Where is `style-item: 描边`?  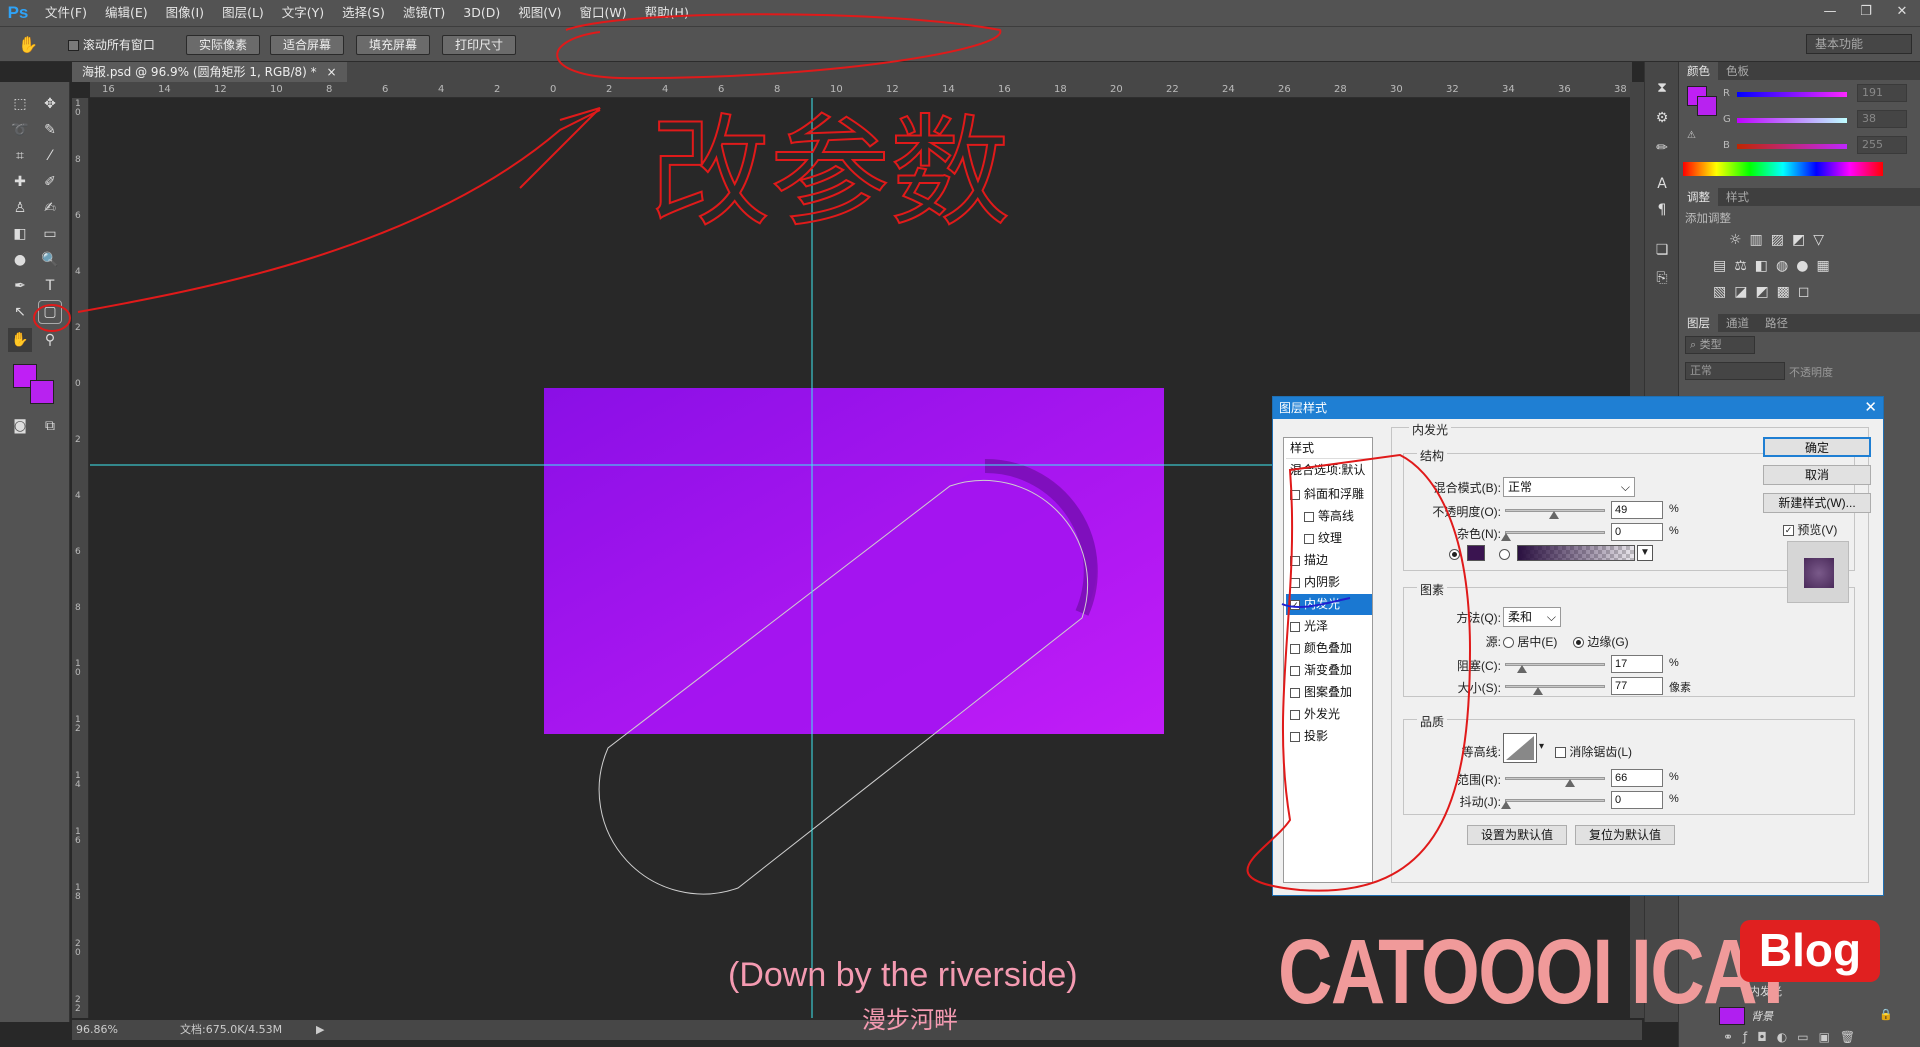 style-item: 描边 is located at coordinates (1329, 560).